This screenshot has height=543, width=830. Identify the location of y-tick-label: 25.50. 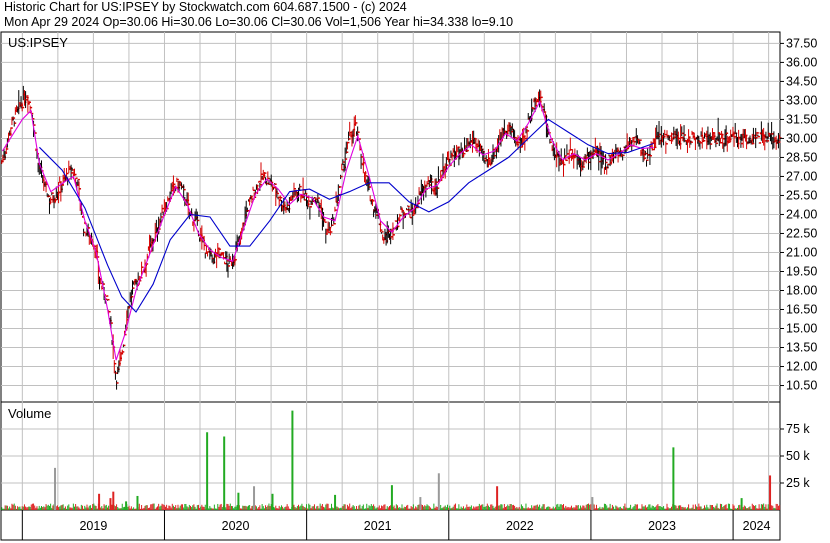
(801, 195).